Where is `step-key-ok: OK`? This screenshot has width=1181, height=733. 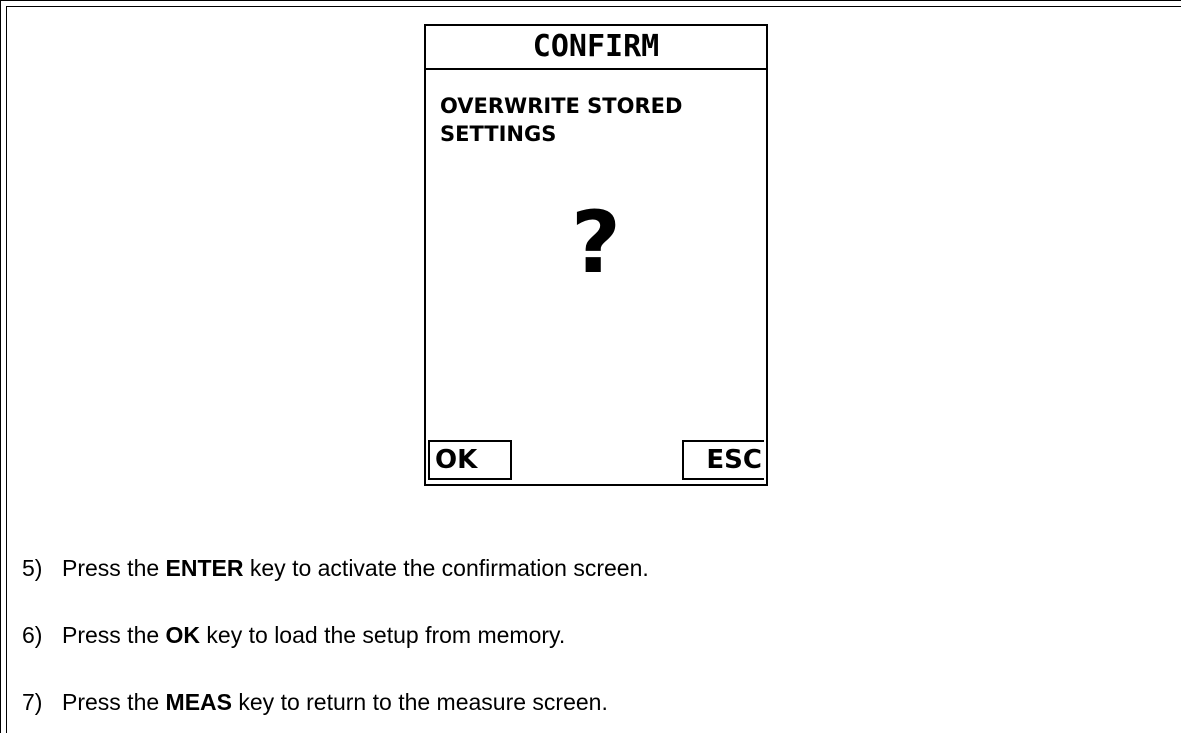
step-key-ok: OK is located at coordinates (183, 635).